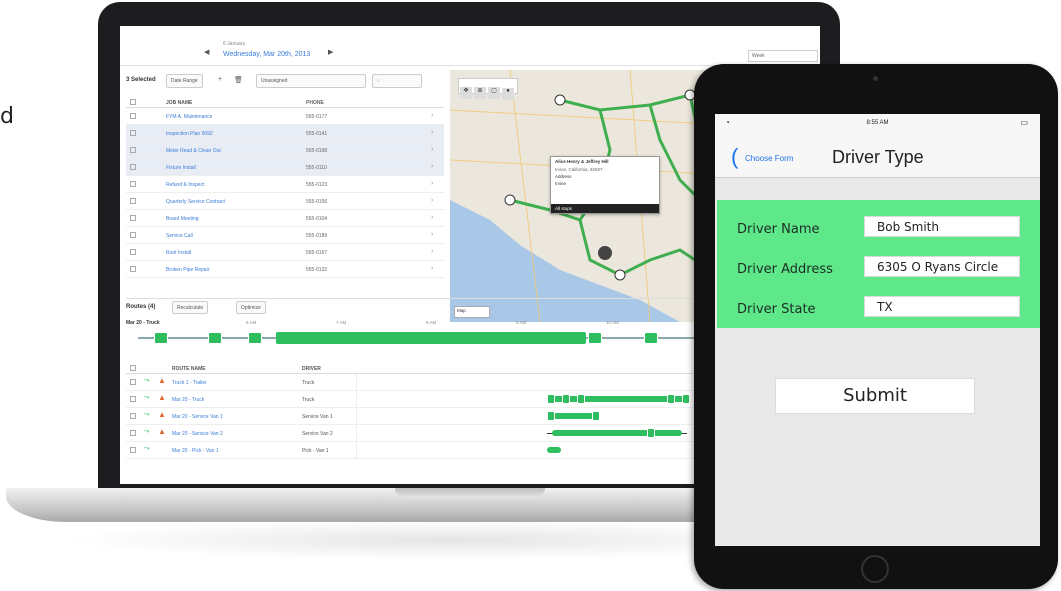  Describe the element at coordinates (431, 338) in the screenshot. I see `timeline-segment` at that location.